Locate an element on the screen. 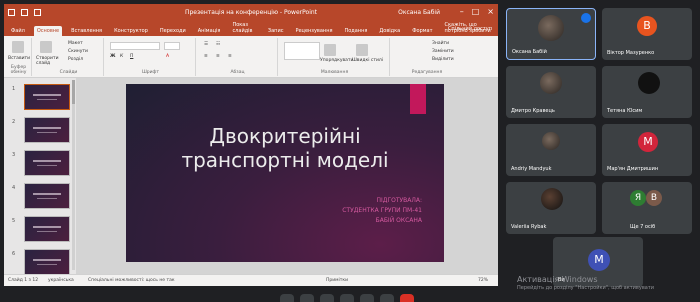 Image resolution: width=700 pixels, height=302 pixels. participant-tile: М Мар'ян Дмитришин is located at coordinates (647, 150).